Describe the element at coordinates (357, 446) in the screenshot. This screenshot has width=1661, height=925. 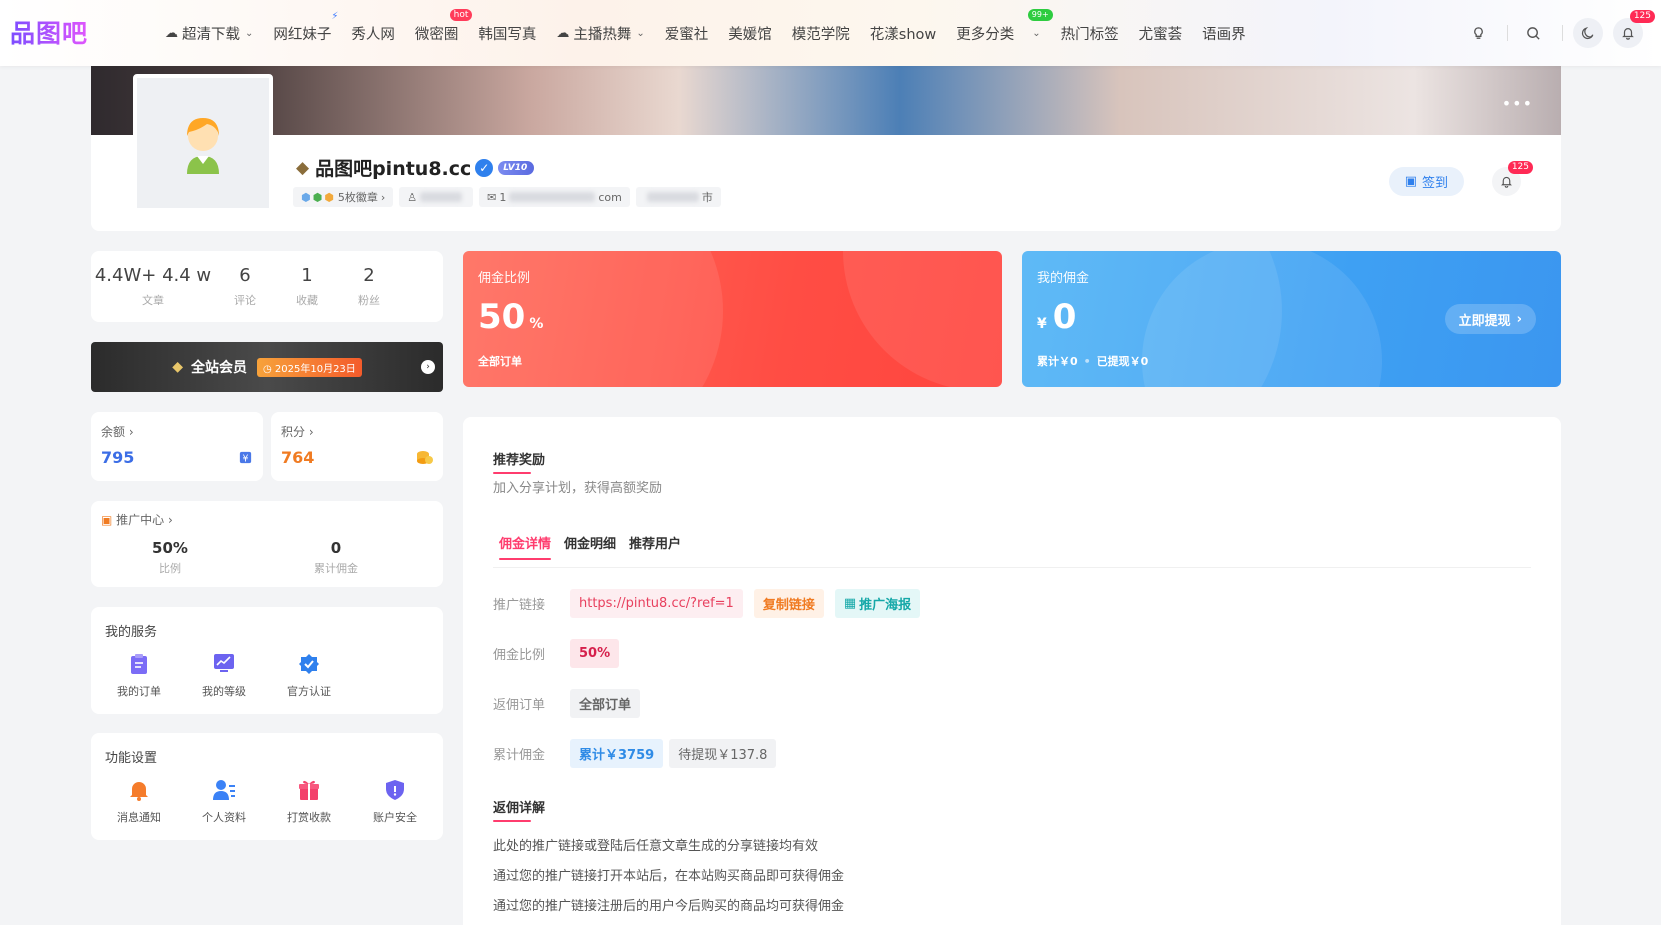
I see `points-card: 积分 › 764` at that location.